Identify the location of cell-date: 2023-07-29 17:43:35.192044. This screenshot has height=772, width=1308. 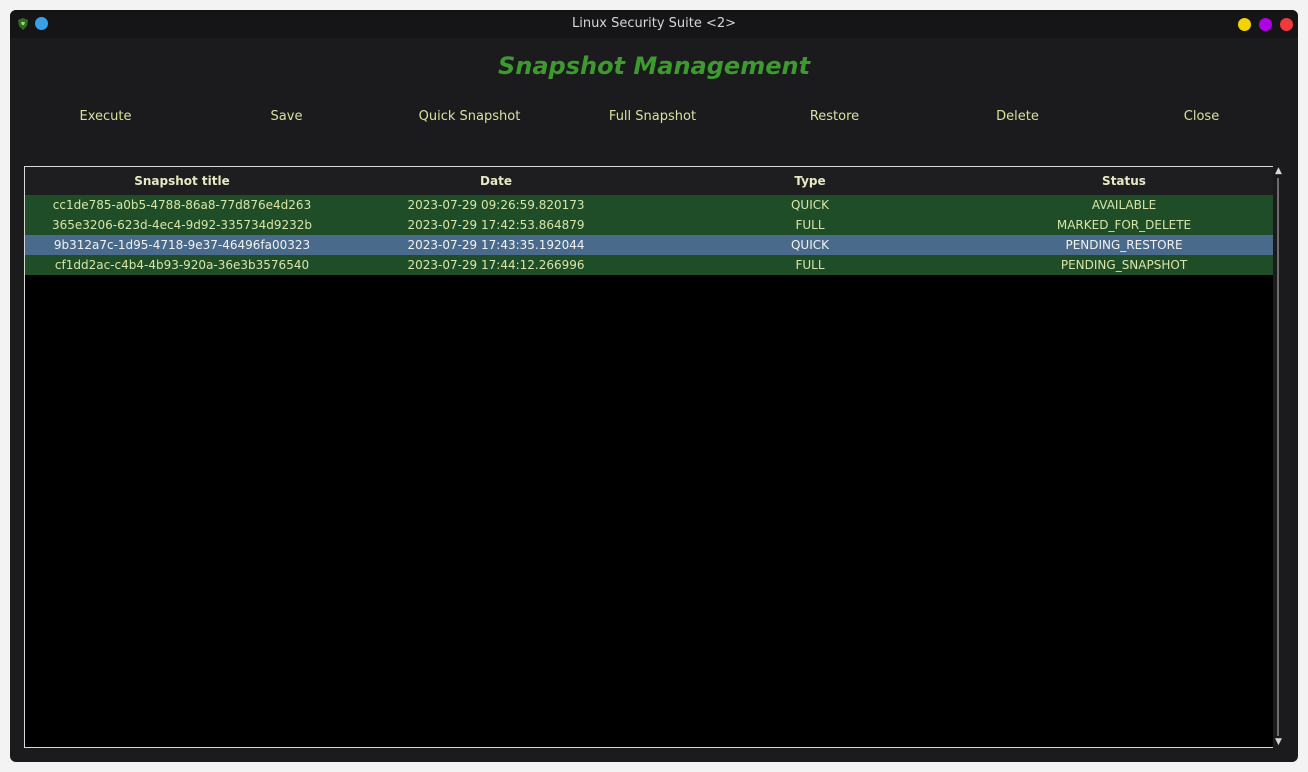
(496, 245).